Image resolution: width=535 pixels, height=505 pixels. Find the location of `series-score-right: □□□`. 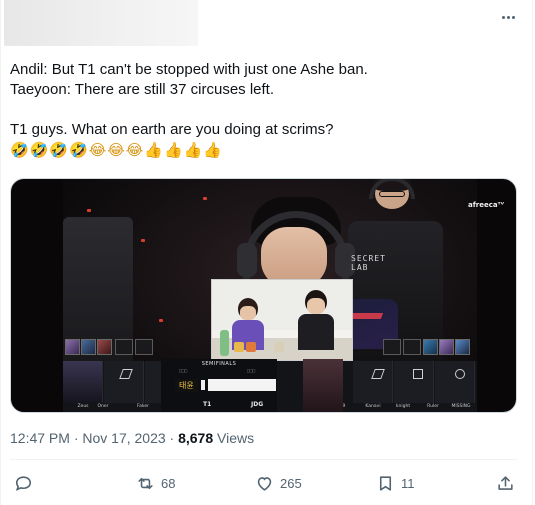

series-score-right: □□□ is located at coordinates (251, 371).